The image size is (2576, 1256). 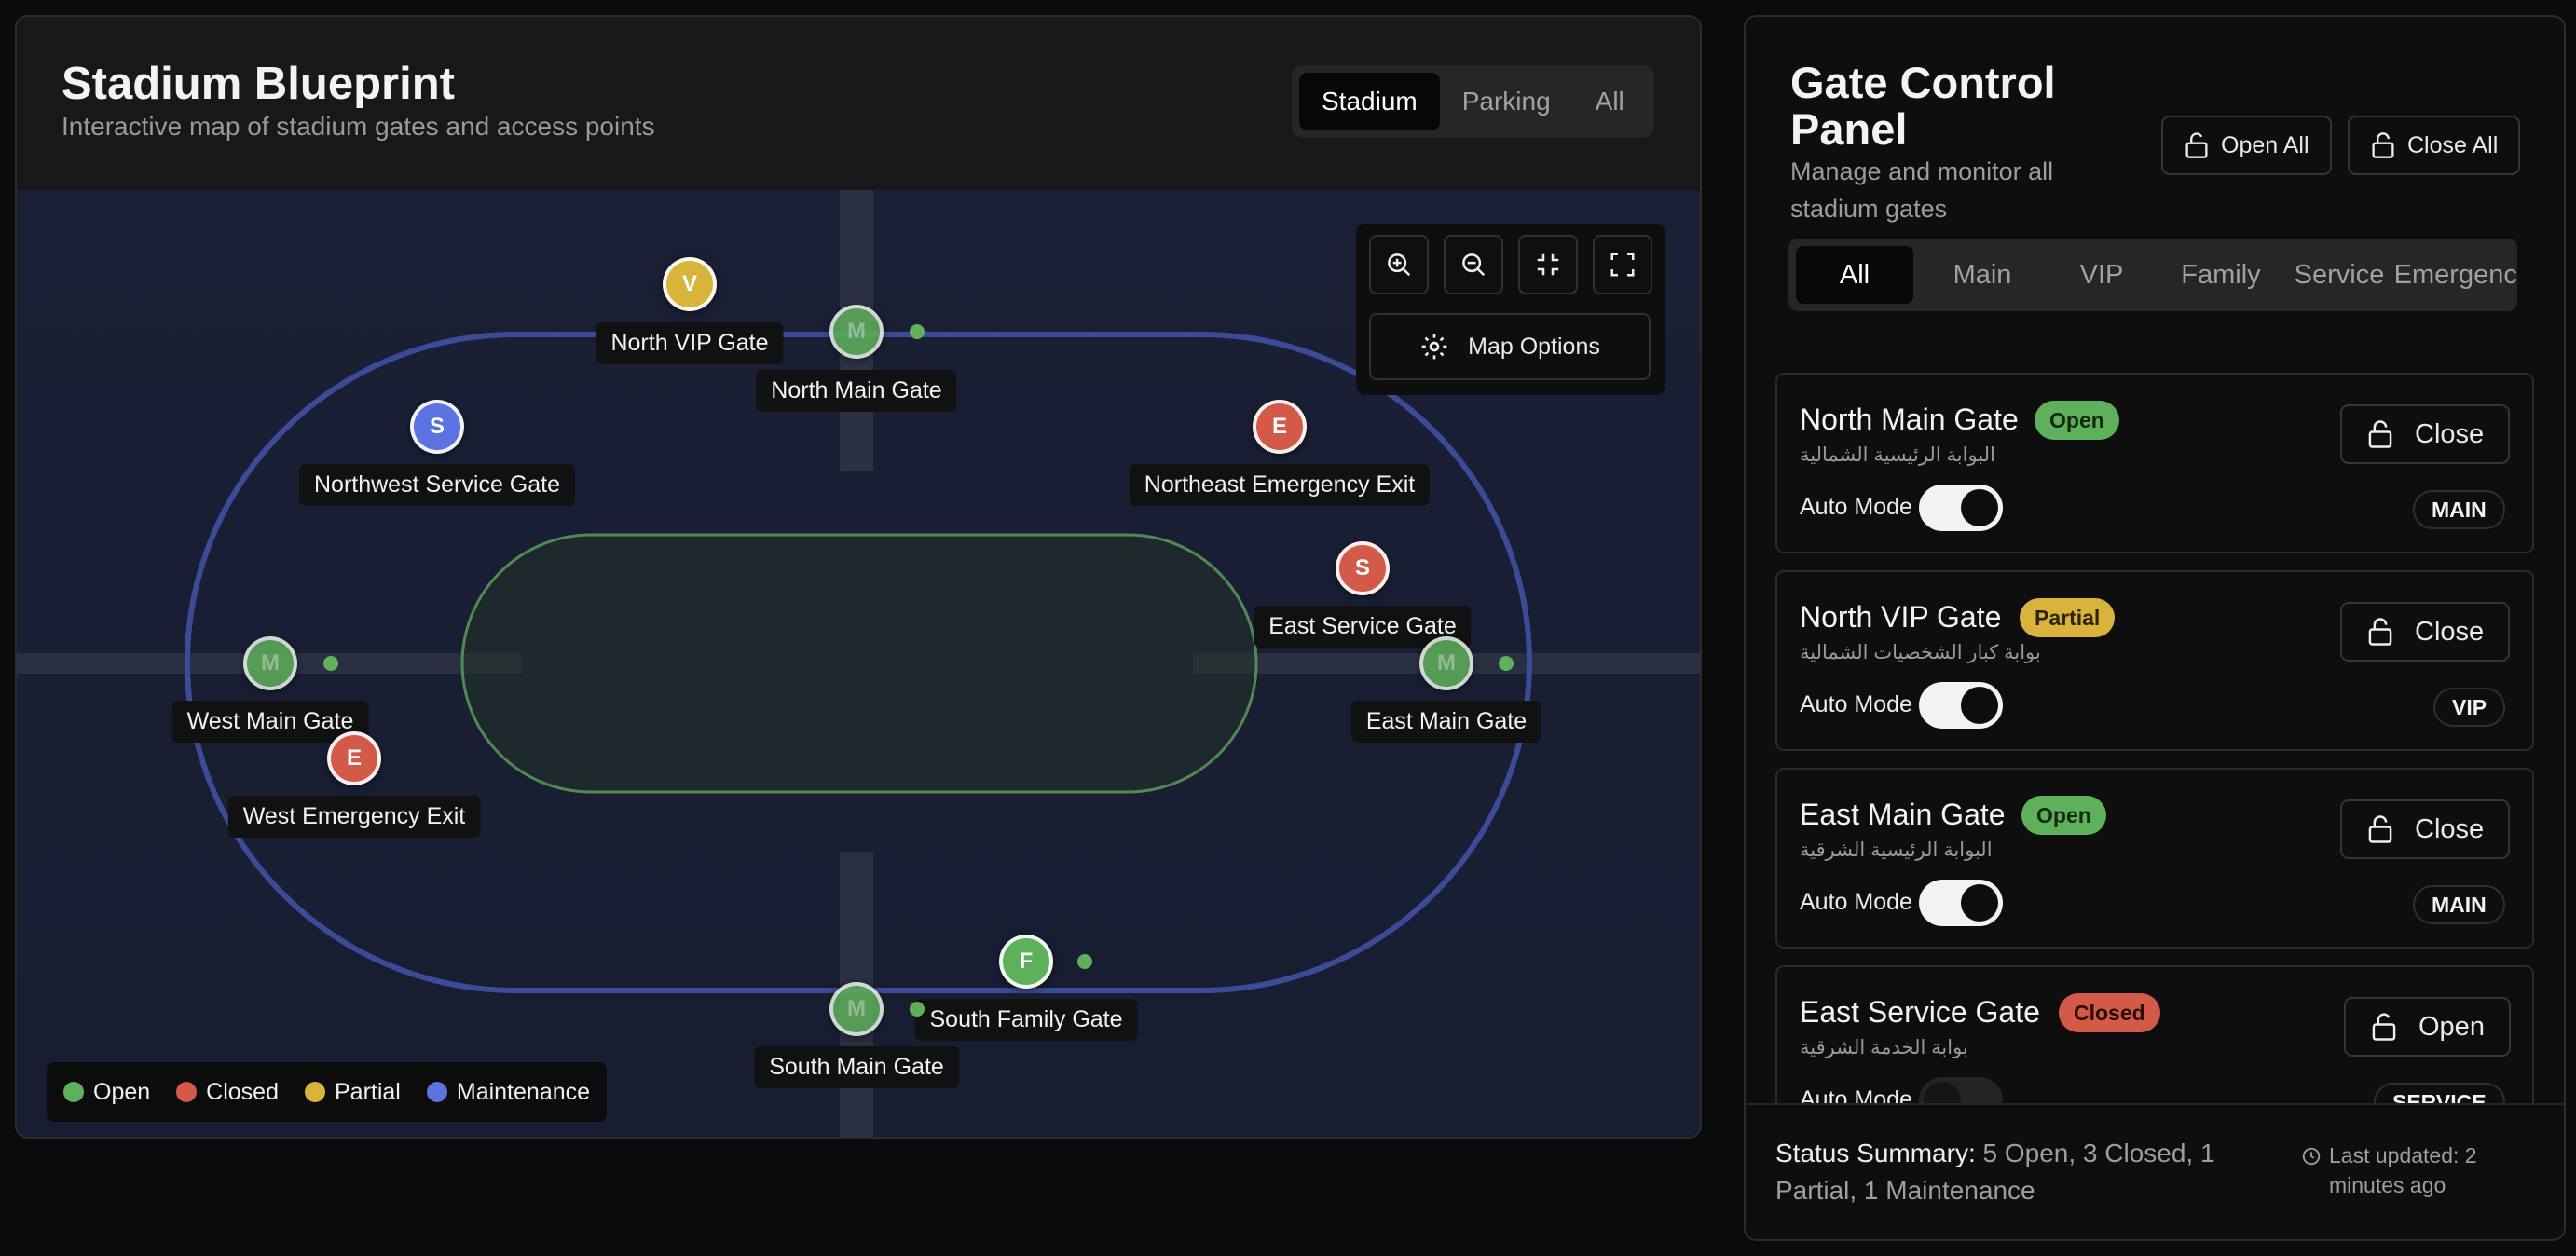 I want to click on legend-label: Open, so click(x=122, y=1092).